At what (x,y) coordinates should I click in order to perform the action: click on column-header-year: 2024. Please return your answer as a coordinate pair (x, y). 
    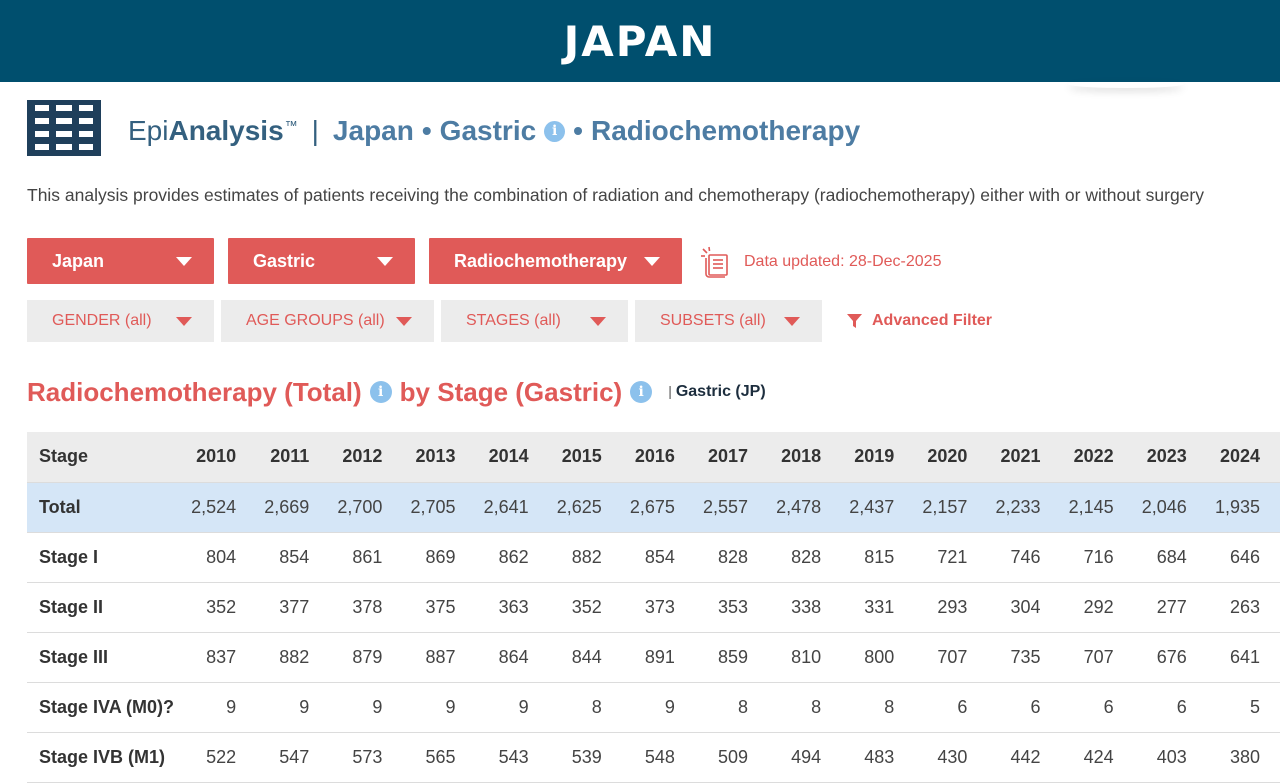
    Looking at the image, I should click on (1243, 457).